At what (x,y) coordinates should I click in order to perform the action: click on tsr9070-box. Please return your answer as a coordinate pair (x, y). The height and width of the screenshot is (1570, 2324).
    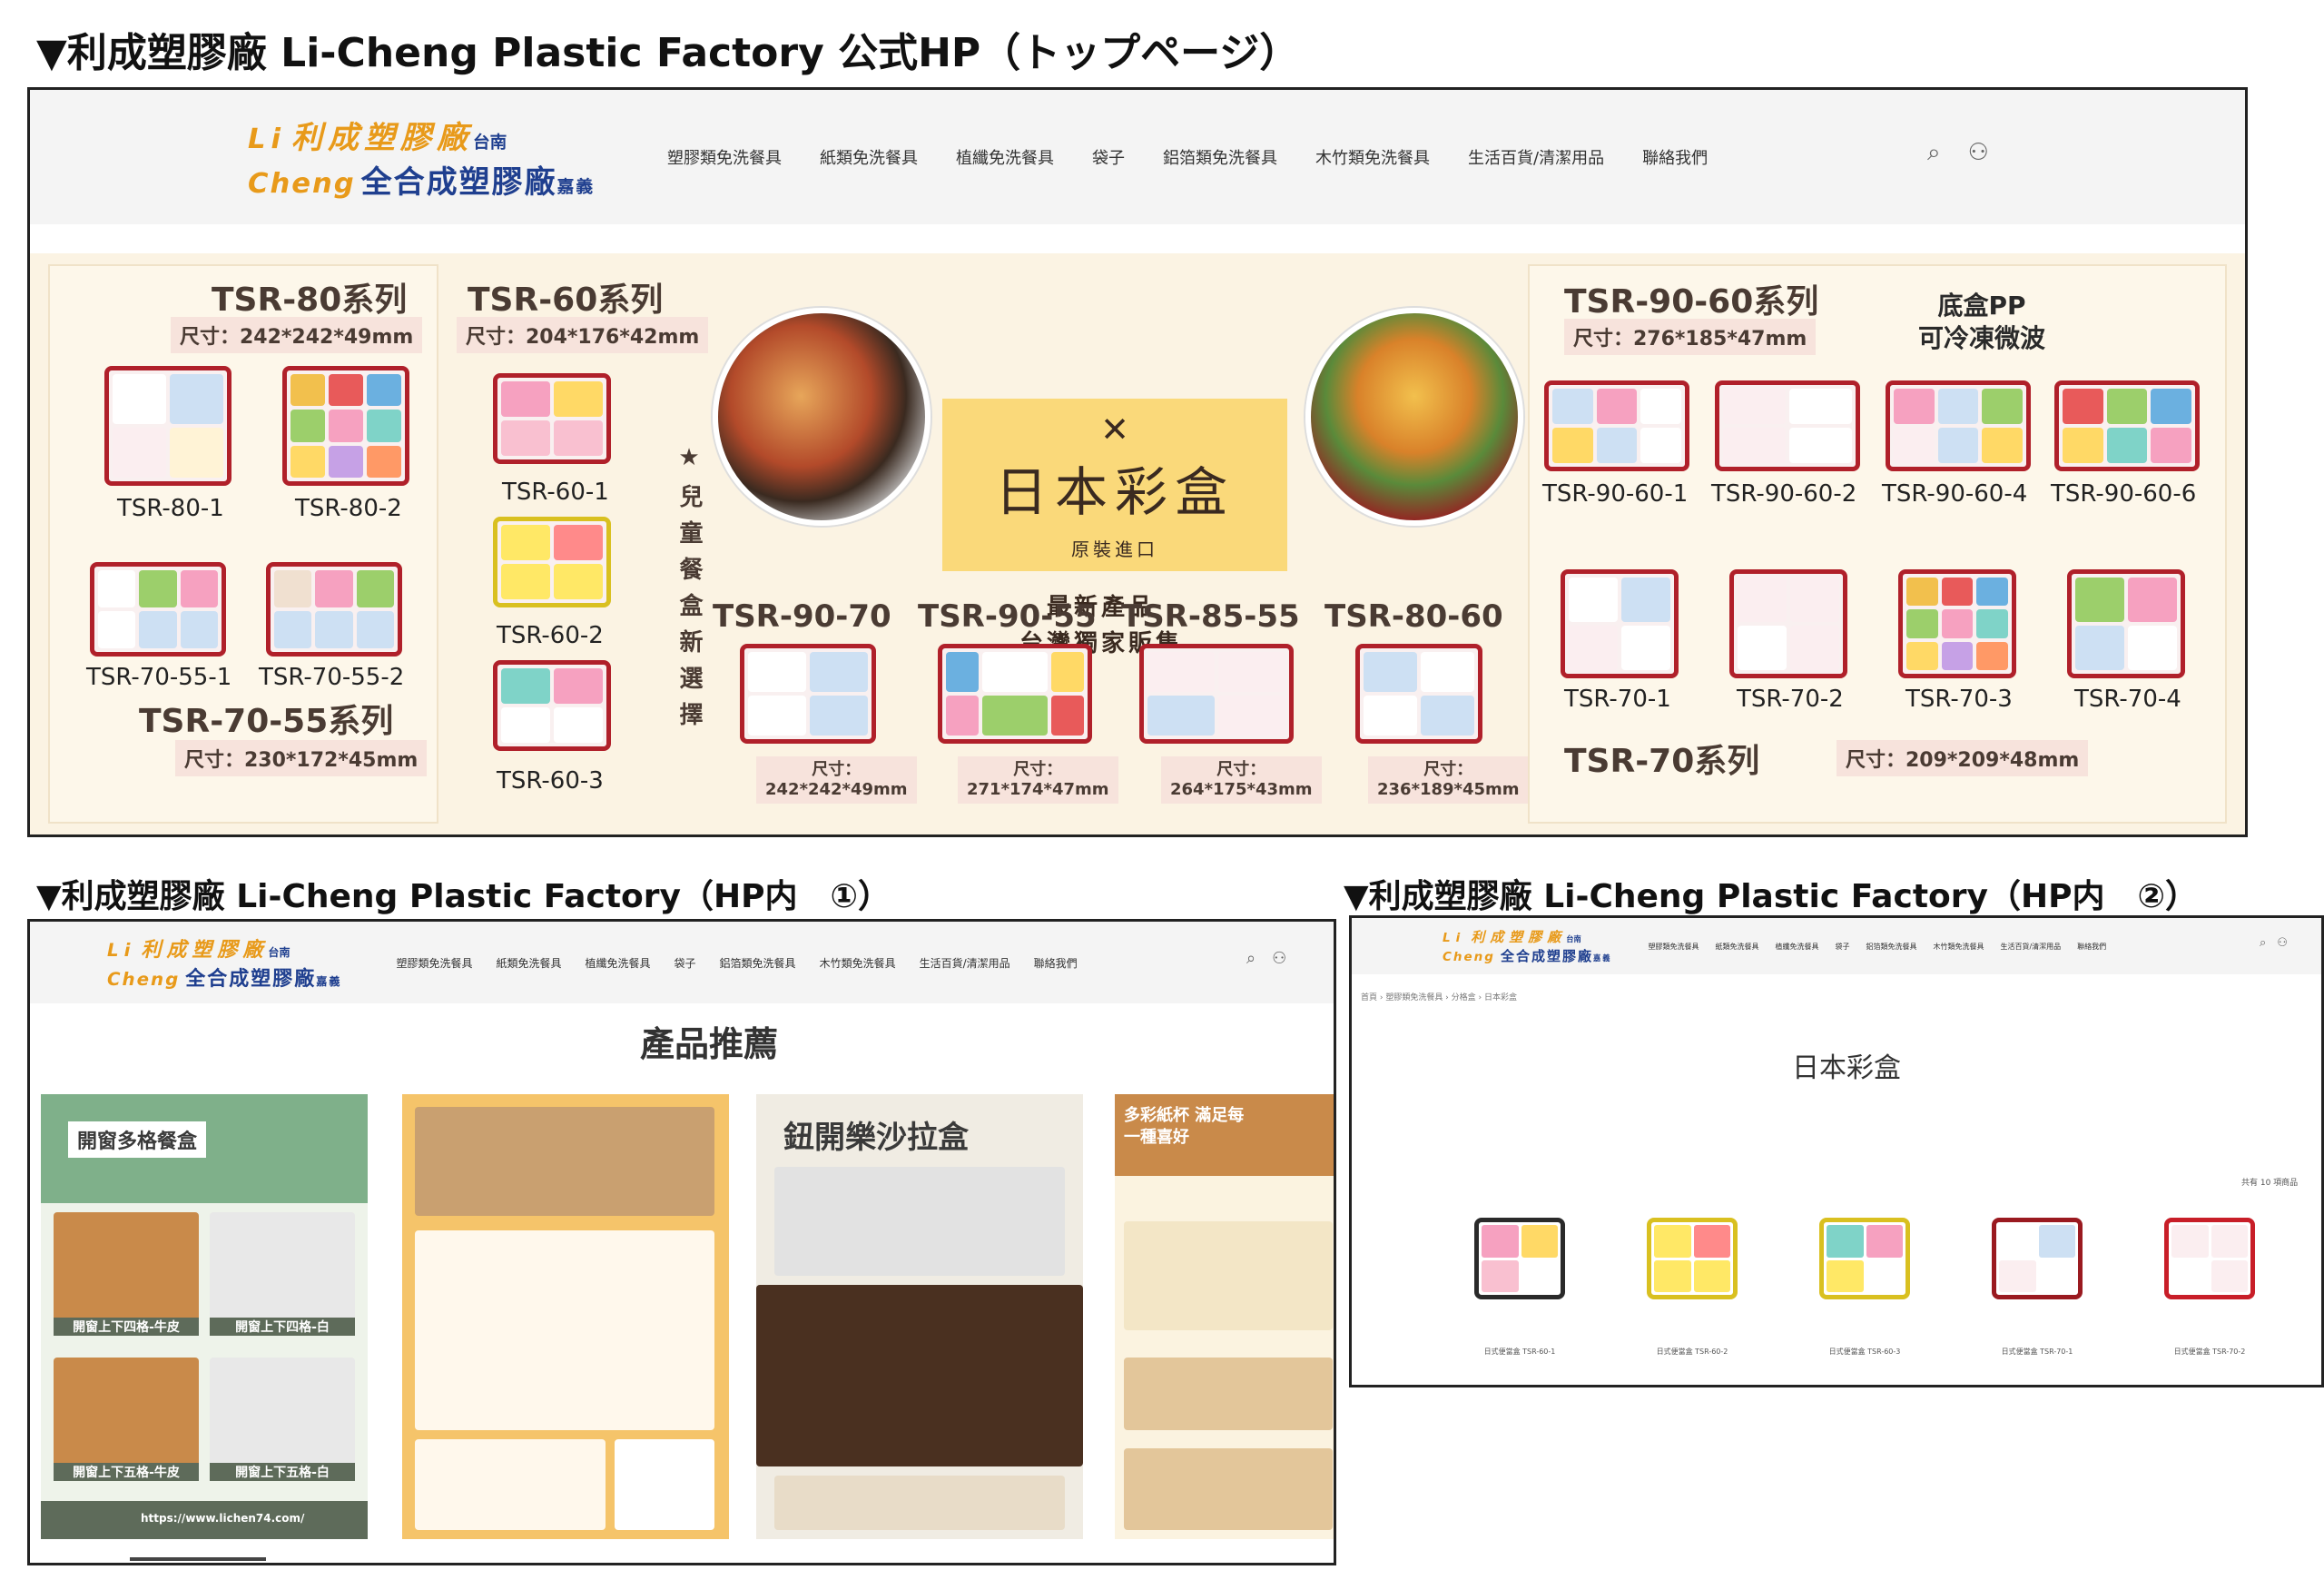
    Looking at the image, I should click on (808, 694).